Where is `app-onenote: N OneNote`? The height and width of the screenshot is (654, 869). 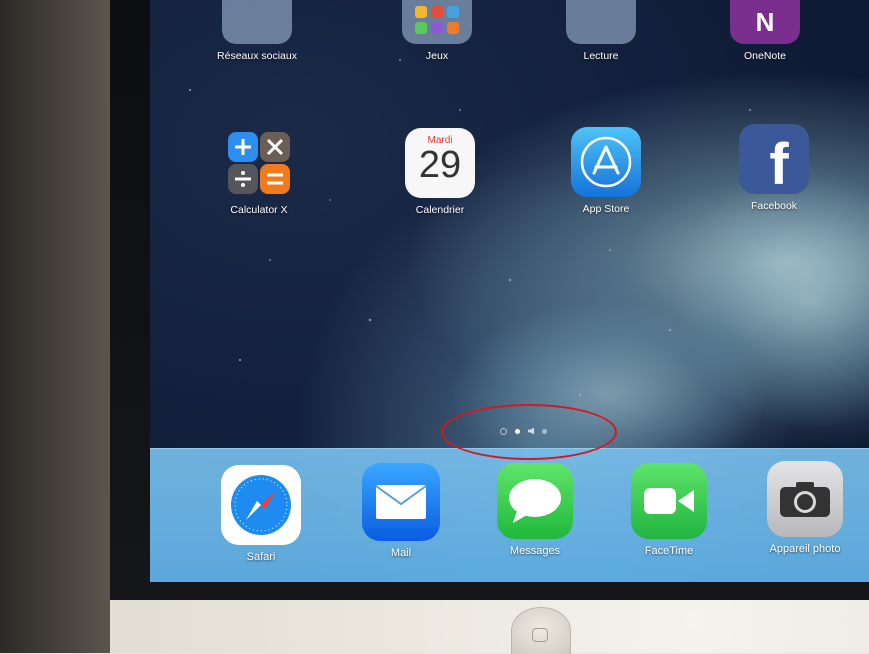 app-onenote: N OneNote is located at coordinates (765, 31).